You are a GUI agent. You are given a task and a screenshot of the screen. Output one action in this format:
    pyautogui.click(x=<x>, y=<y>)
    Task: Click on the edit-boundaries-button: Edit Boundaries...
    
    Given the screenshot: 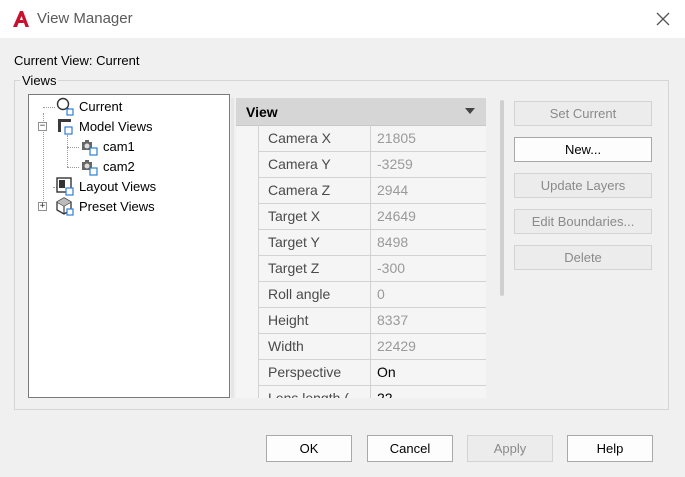 What is the action you would take?
    pyautogui.click(x=583, y=221)
    